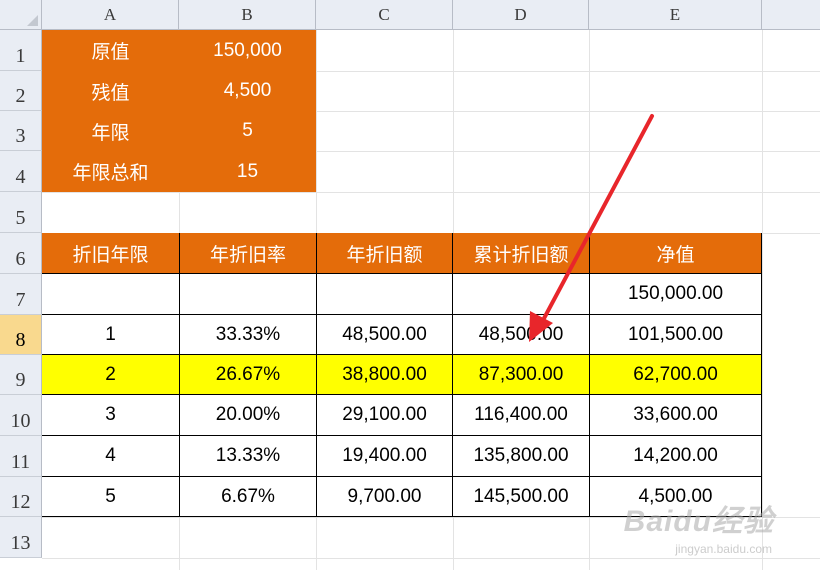 Image resolution: width=820 pixels, height=570 pixels. I want to click on row-header-2: 2, so click(21, 91).